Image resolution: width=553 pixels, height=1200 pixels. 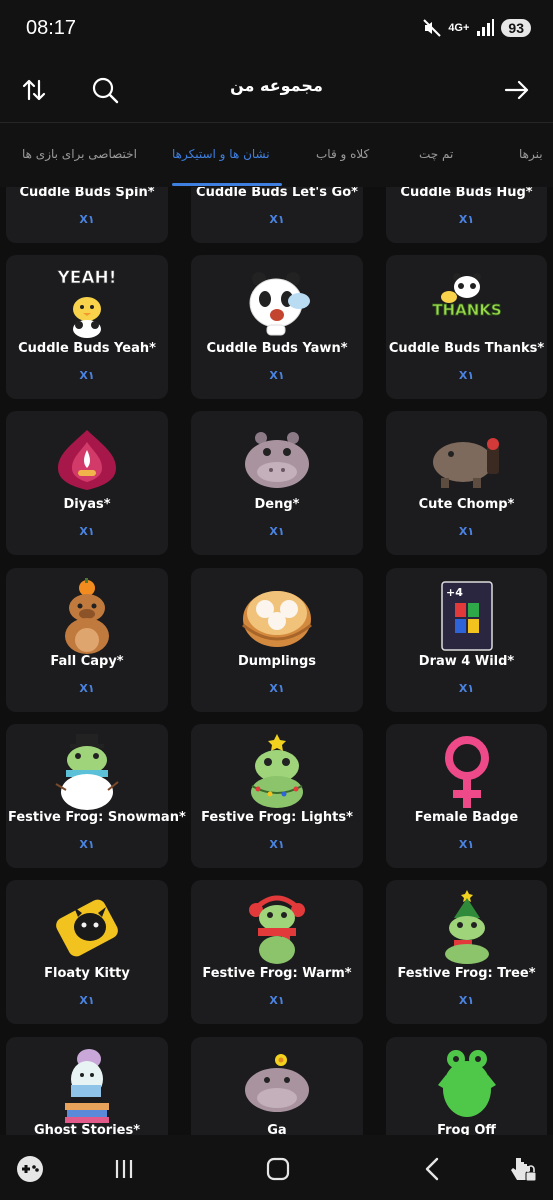 What do you see at coordinates (466, 927) in the screenshot?
I see `frog-tree-icon` at bounding box center [466, 927].